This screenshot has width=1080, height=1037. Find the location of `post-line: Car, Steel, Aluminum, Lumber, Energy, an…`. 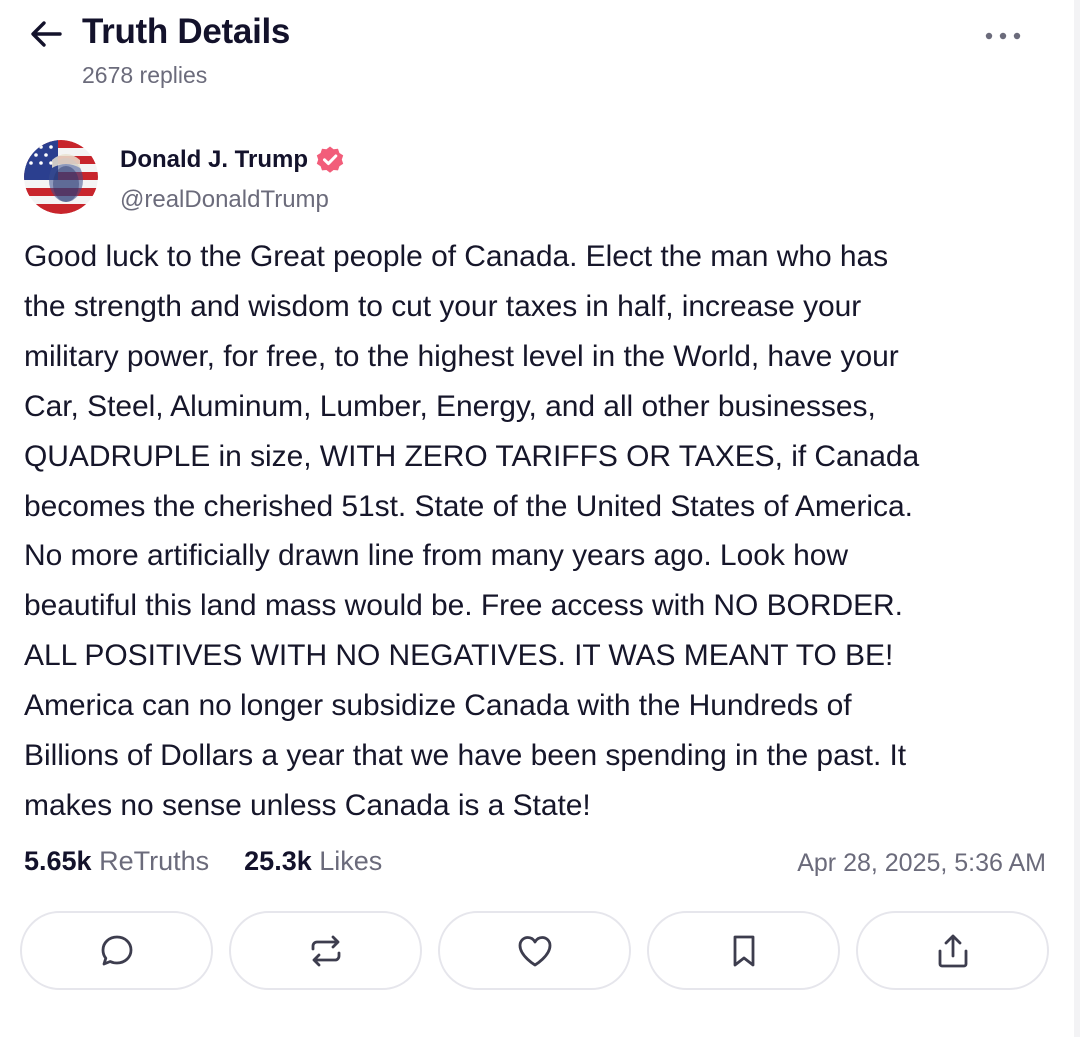

post-line: Car, Steel, Aluminum, Lumber, Energy, an… is located at coordinates (450, 406).